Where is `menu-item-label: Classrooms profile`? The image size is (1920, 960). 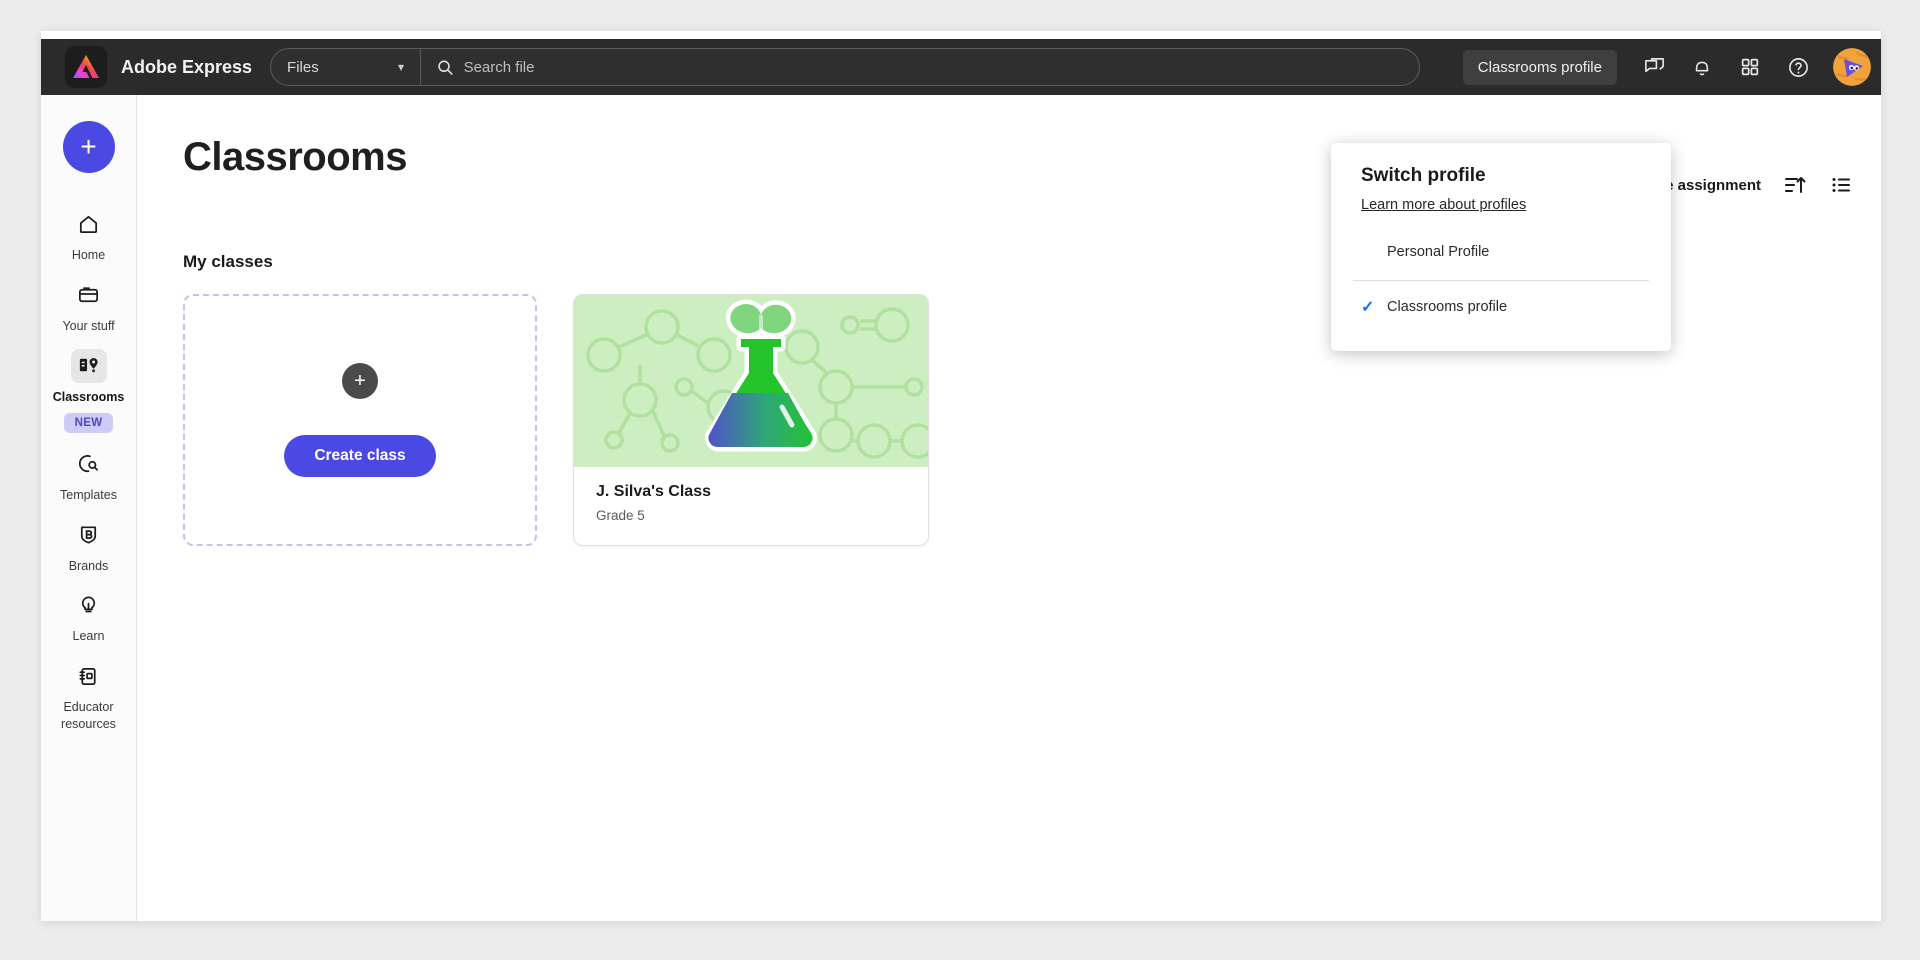 menu-item-label: Classrooms profile is located at coordinates (1447, 307).